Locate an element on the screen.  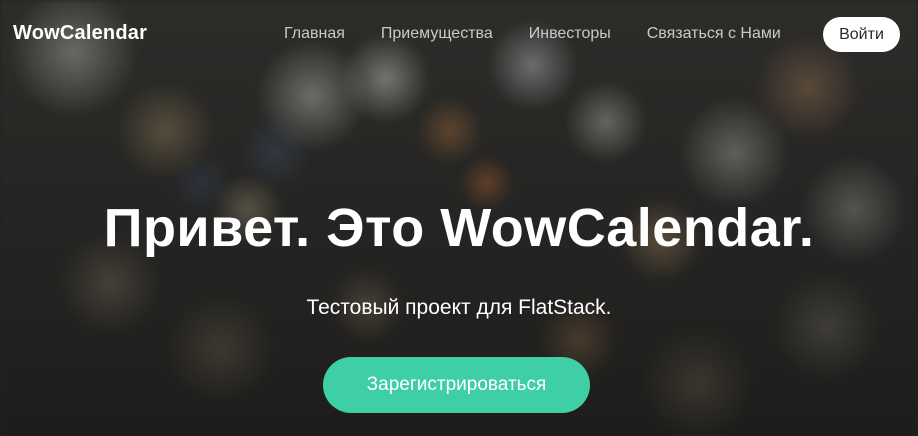
hero-subtitle: Тестовый проект для FlatStack. is located at coordinates (459, 307).